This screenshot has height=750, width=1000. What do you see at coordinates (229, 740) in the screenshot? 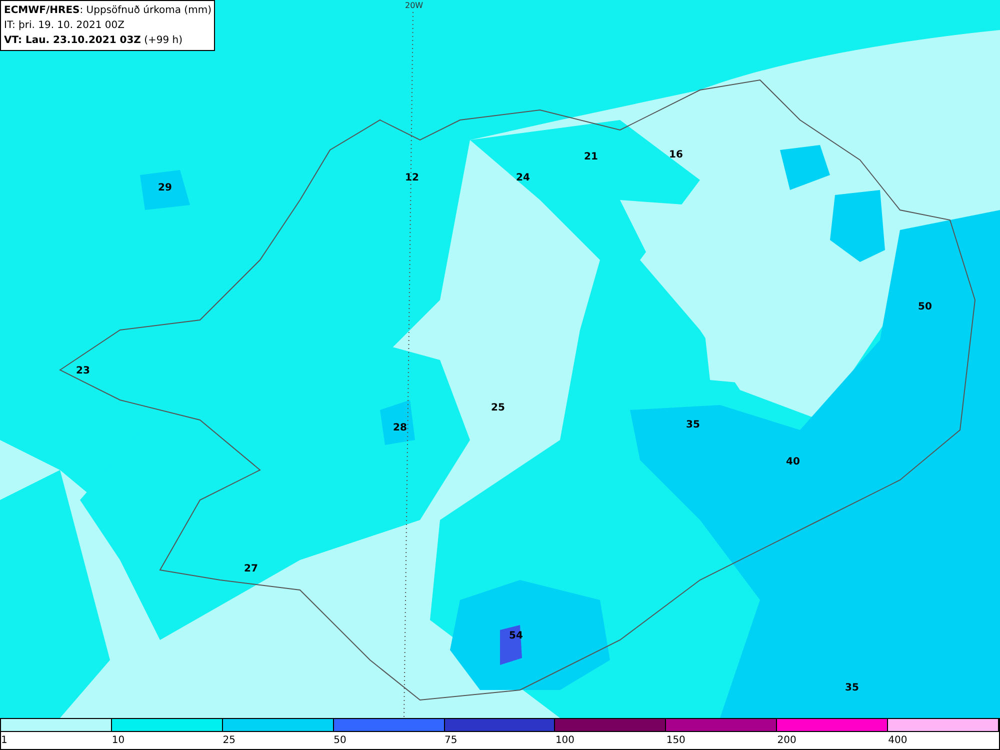
I see `scale-label: 25` at bounding box center [229, 740].